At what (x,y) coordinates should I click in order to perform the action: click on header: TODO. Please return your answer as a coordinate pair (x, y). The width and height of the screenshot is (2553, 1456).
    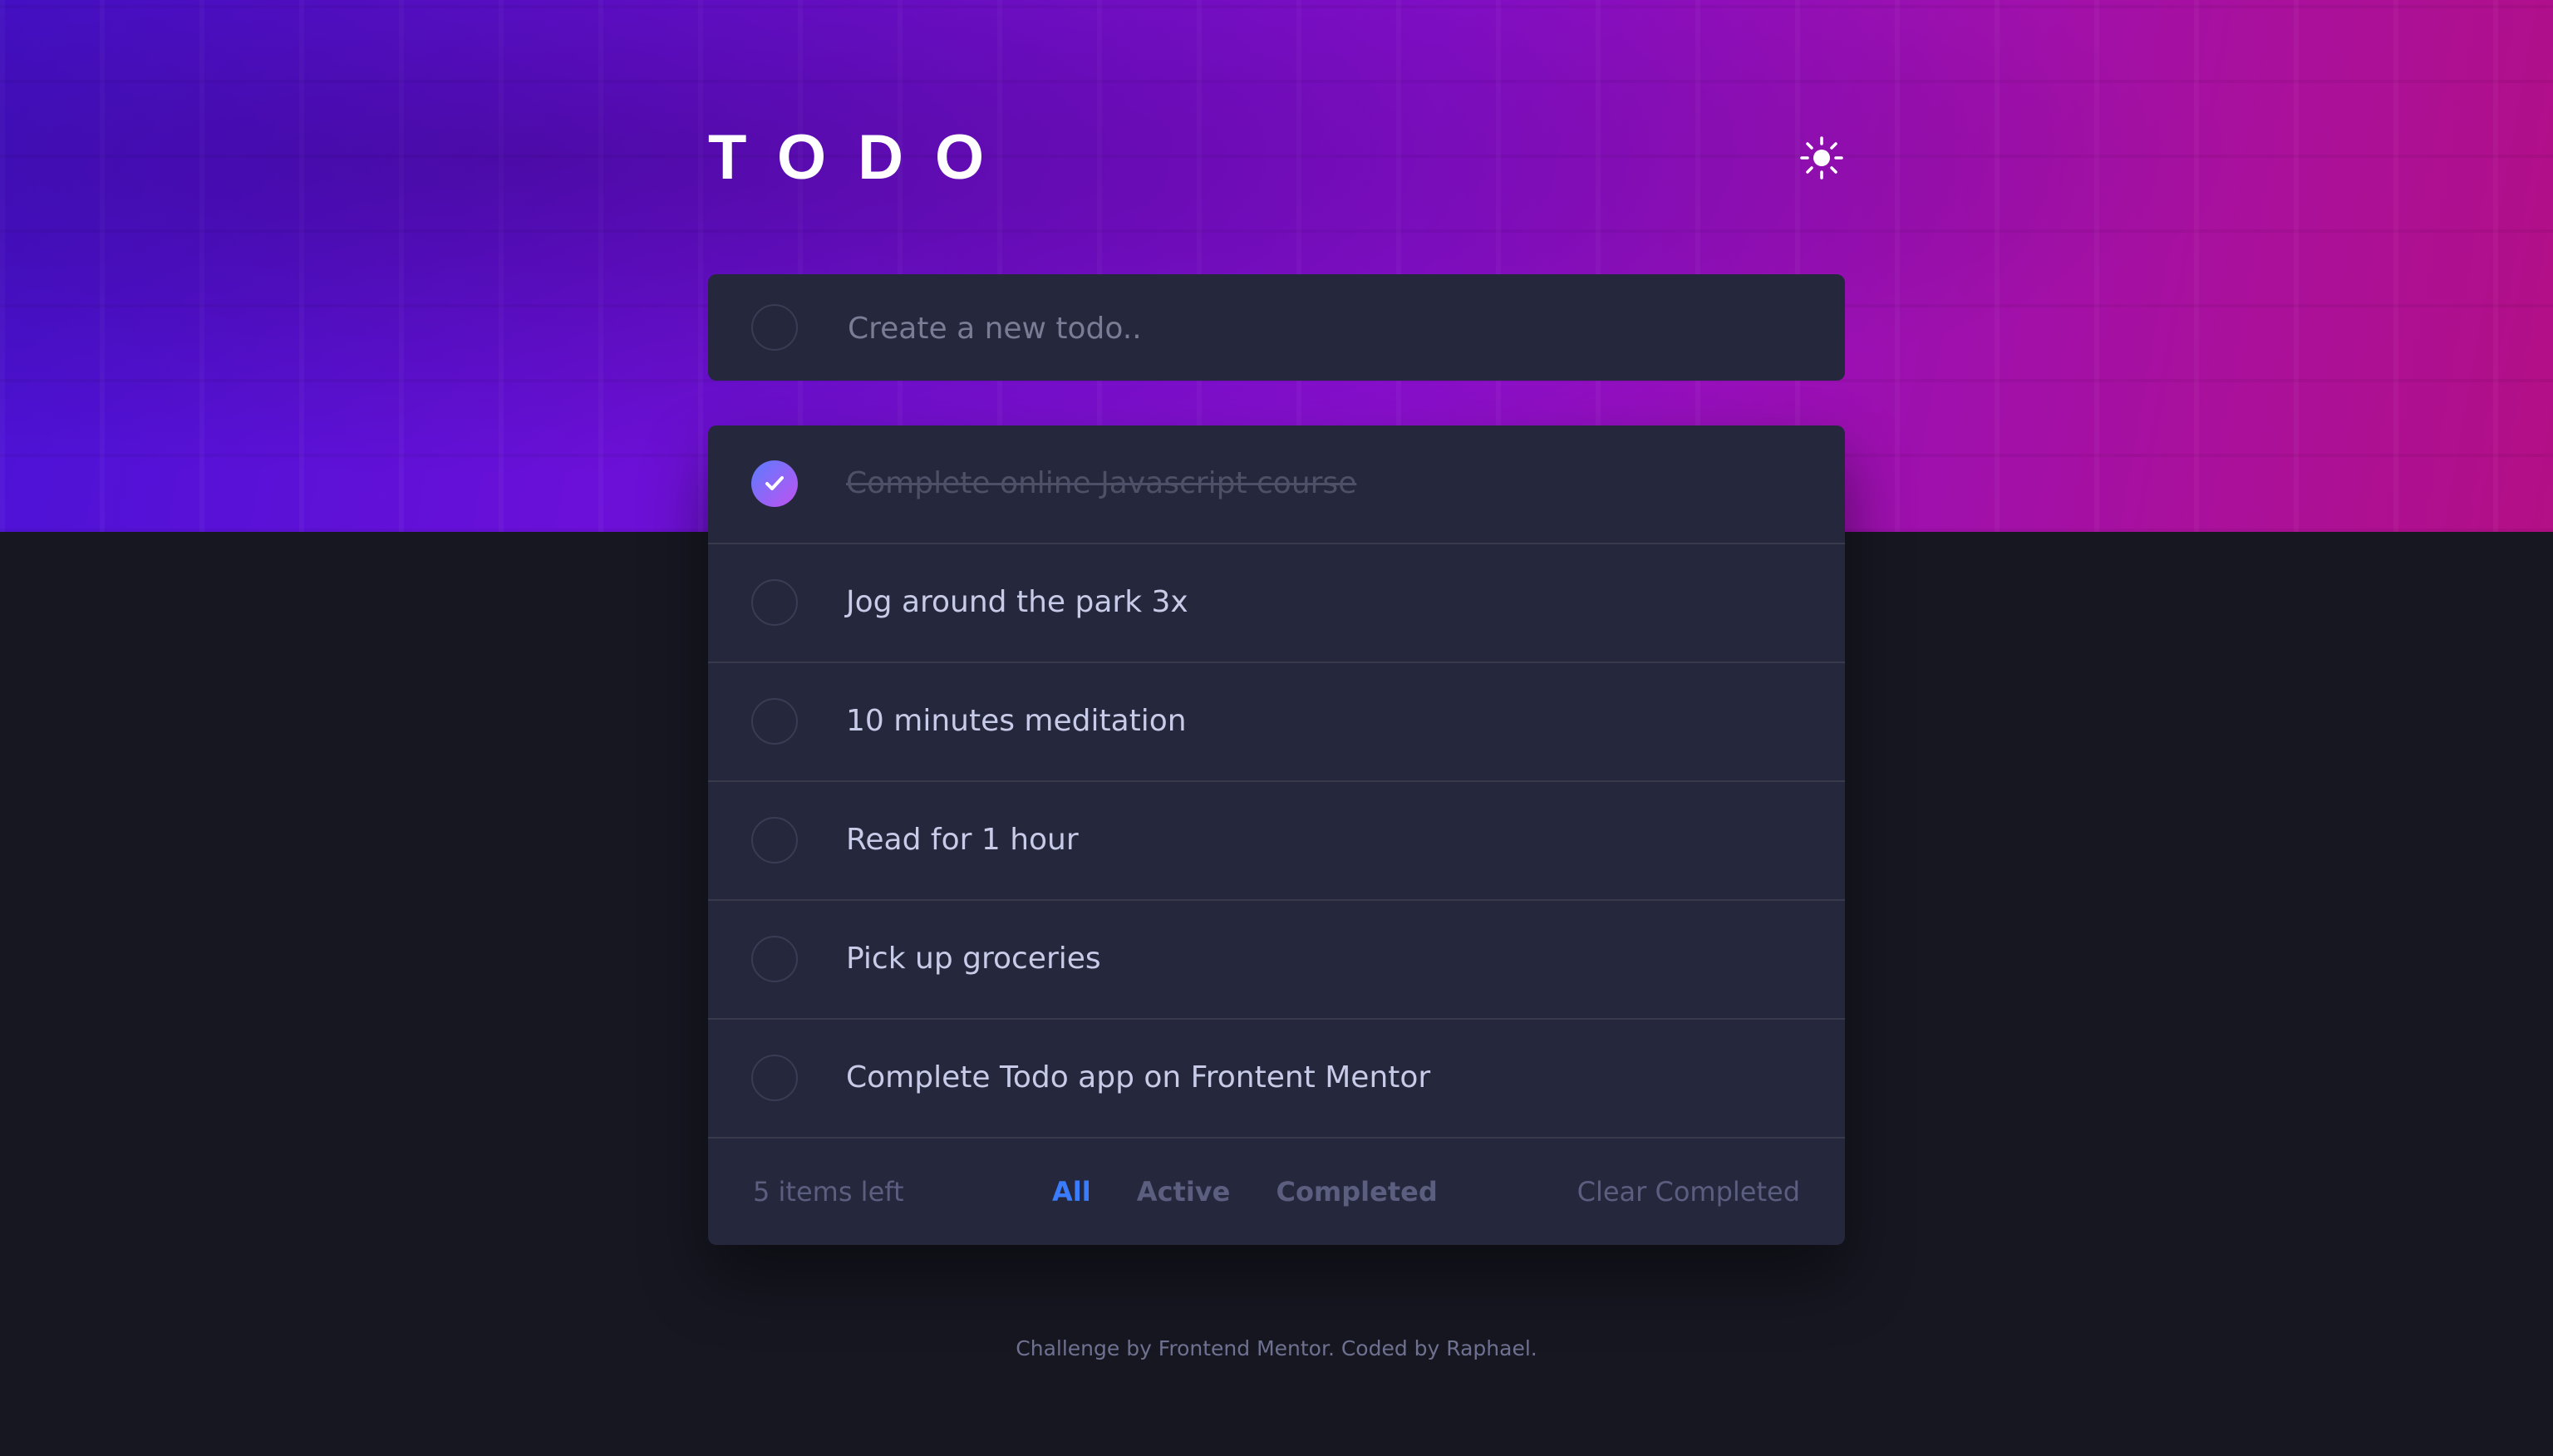
    Looking at the image, I should click on (1276, 158).